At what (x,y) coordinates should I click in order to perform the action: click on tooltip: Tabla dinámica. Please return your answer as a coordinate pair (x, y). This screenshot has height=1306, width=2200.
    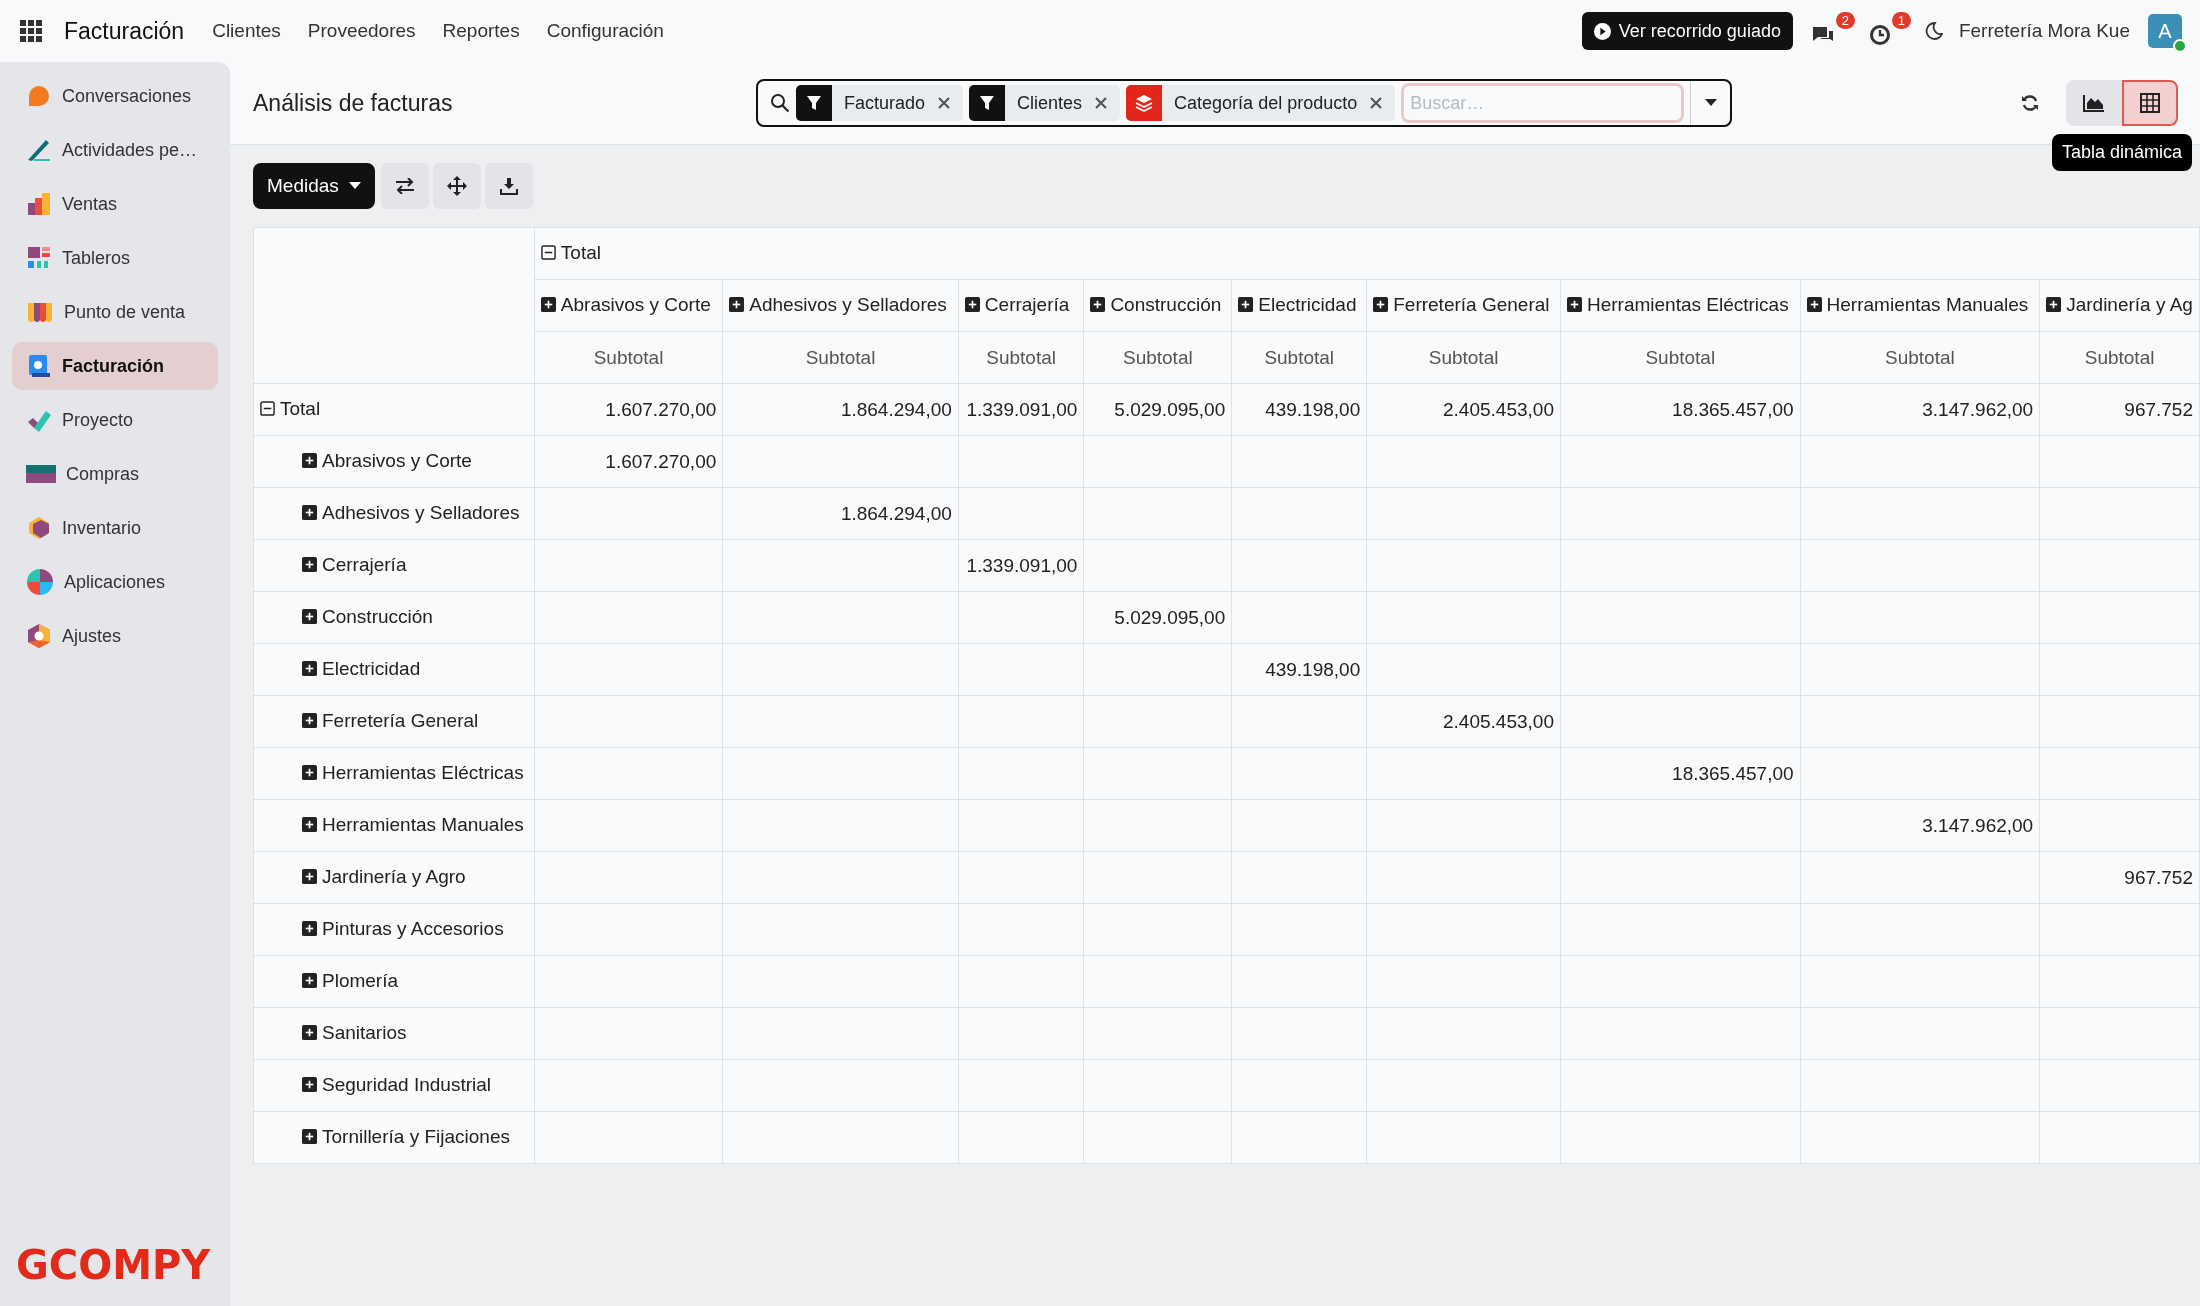
    Looking at the image, I should click on (2121, 152).